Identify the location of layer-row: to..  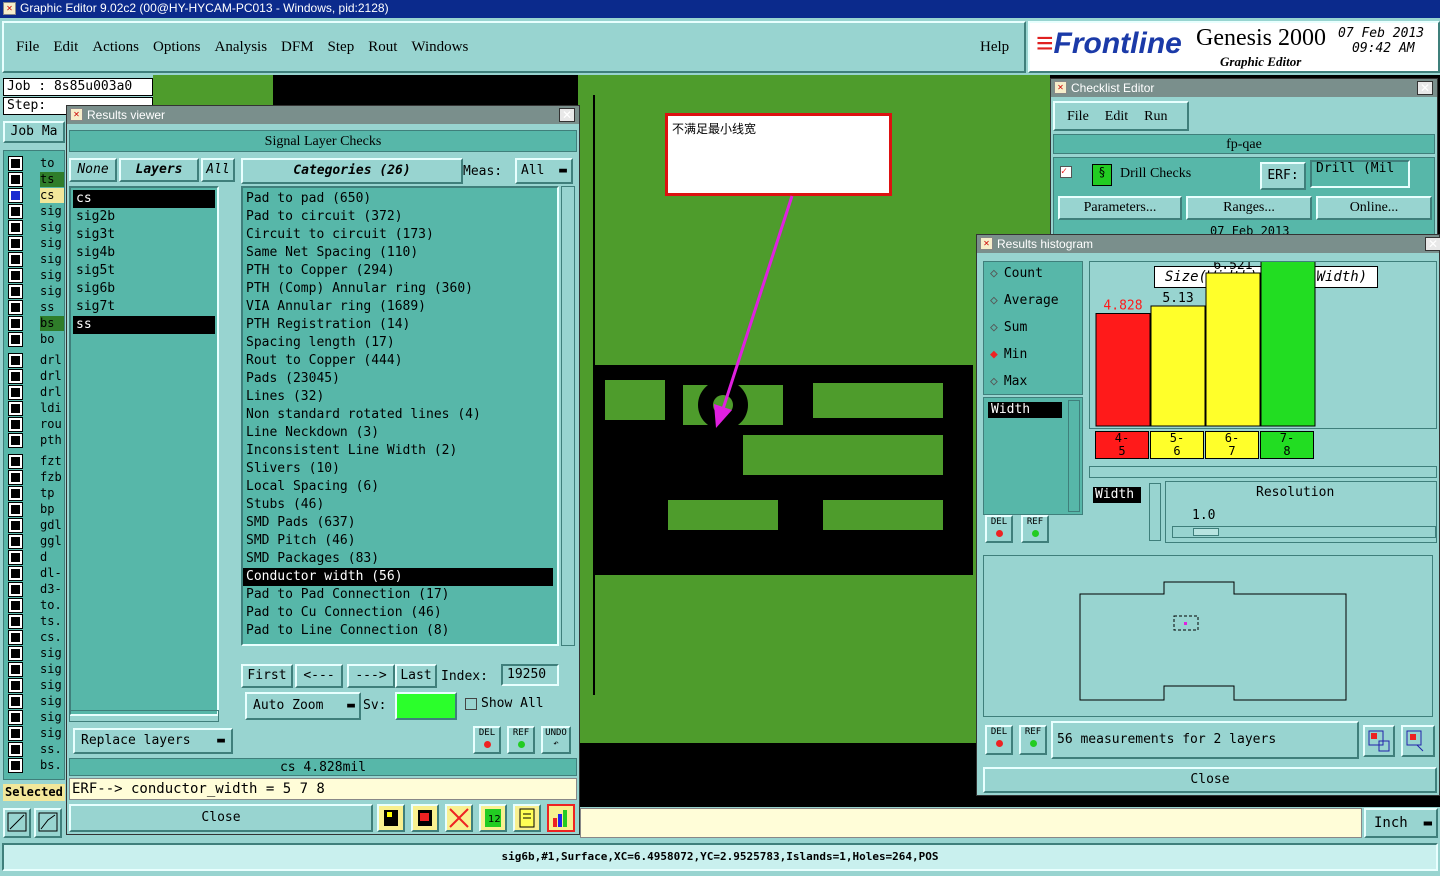
(35, 605).